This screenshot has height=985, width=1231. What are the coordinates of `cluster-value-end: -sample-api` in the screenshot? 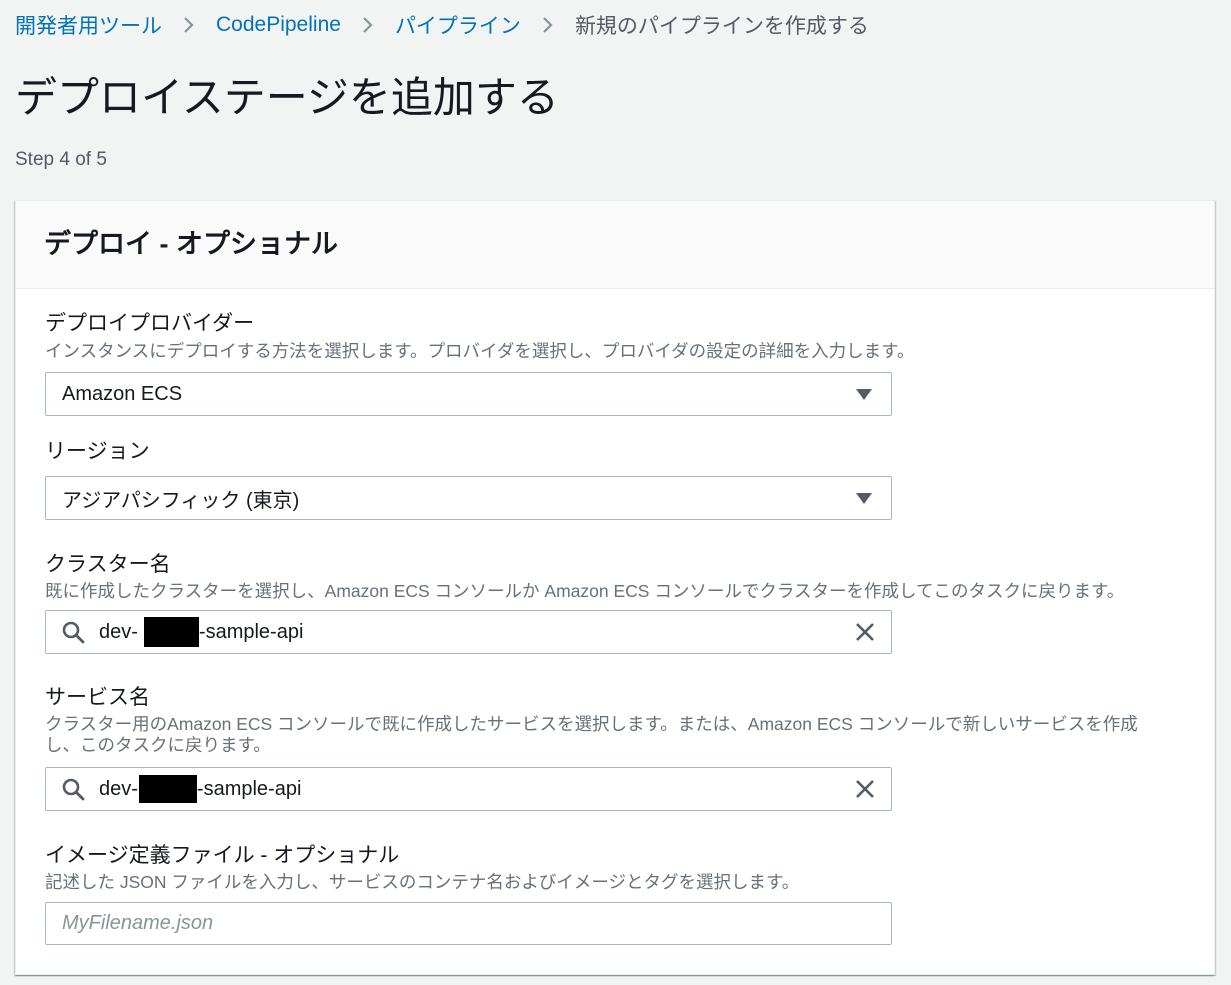 It's located at (251, 631).